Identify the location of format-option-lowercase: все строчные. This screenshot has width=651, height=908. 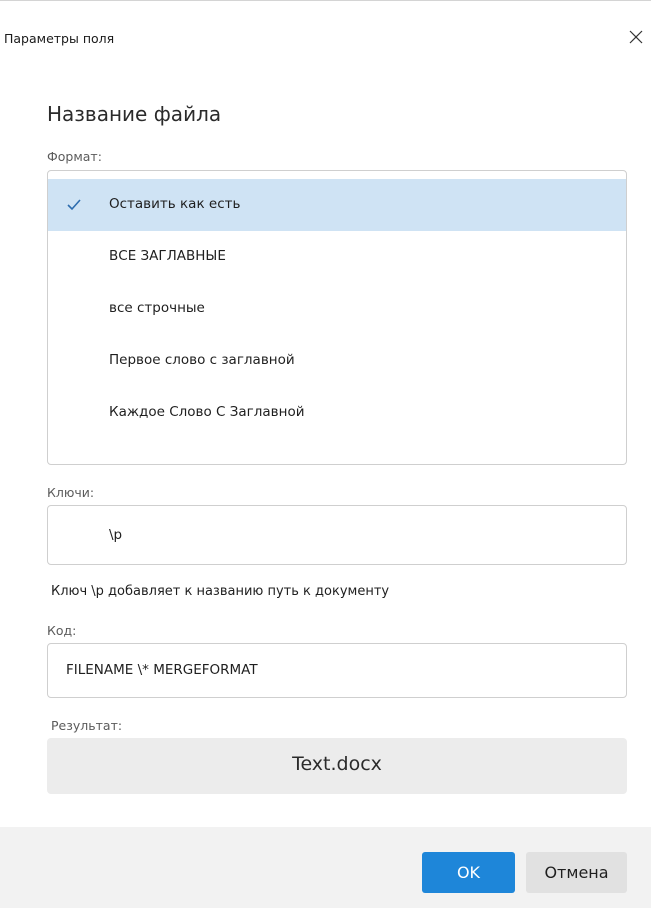
(337, 309).